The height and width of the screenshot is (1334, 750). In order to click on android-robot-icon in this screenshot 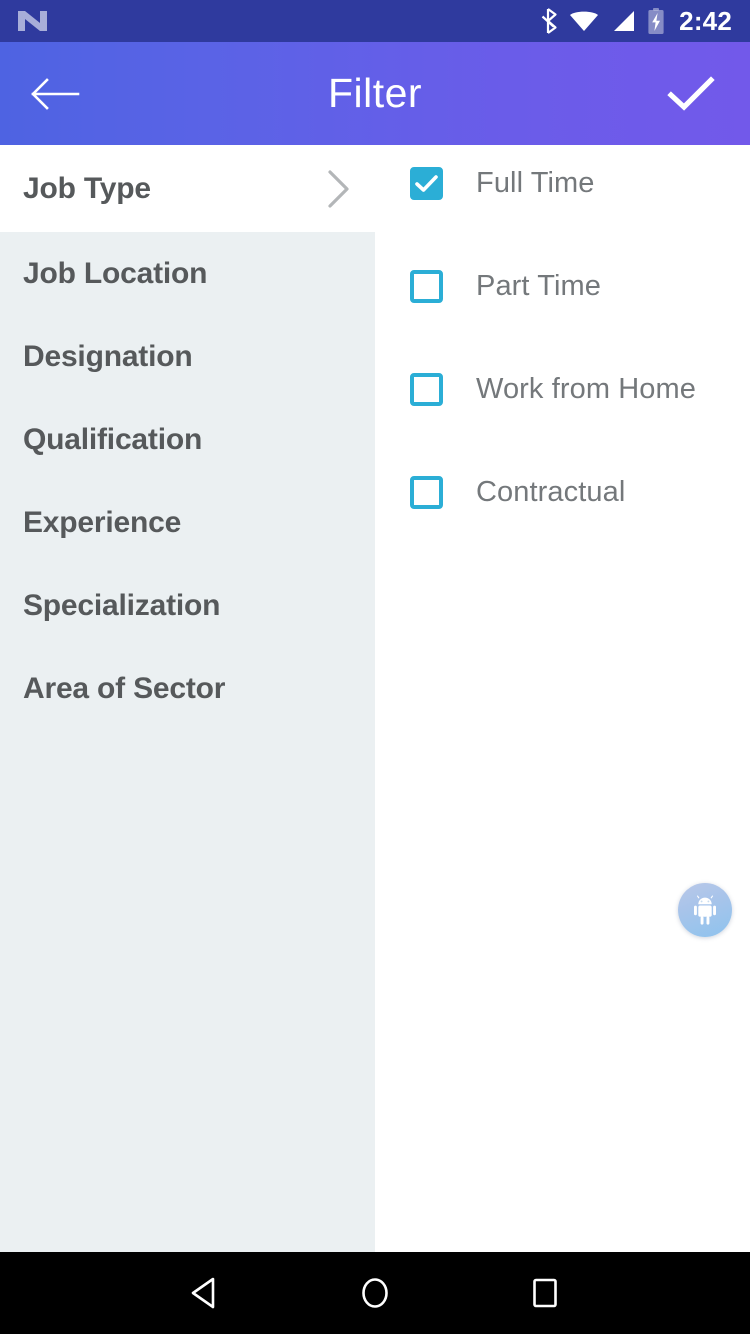, I will do `click(705, 910)`.